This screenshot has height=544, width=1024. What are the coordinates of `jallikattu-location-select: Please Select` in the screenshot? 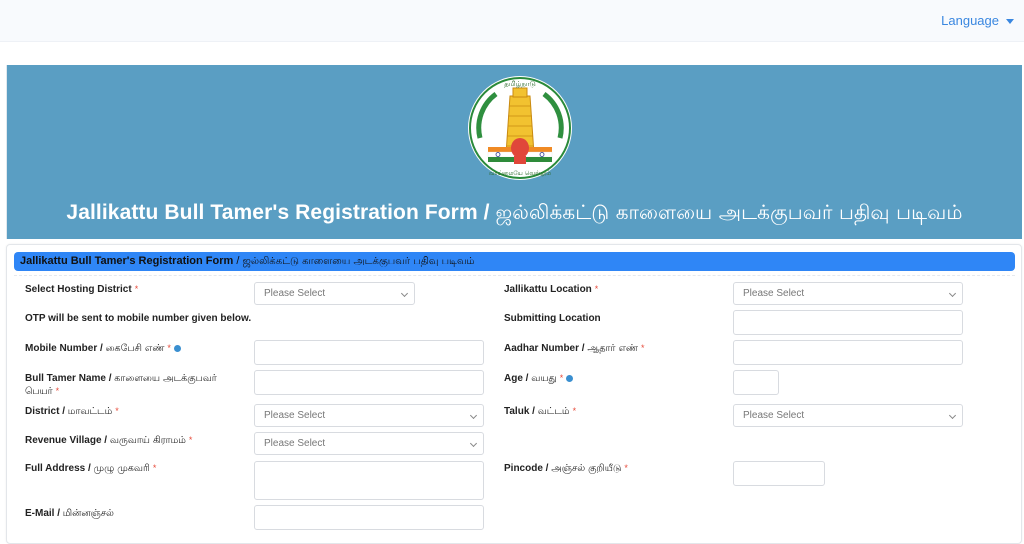 It's located at (848, 293).